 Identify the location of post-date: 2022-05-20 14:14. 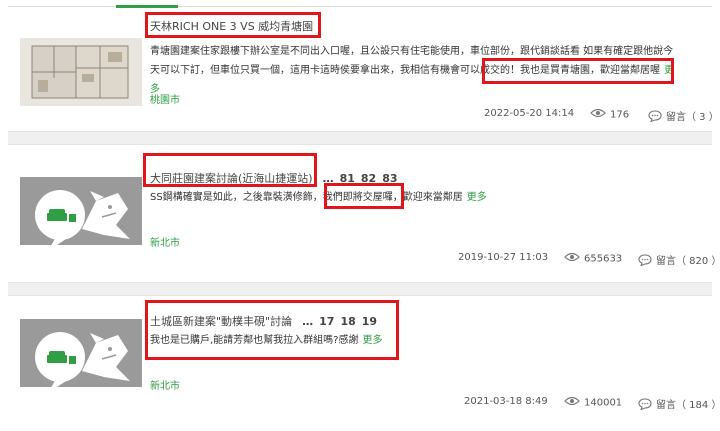
(529, 113).